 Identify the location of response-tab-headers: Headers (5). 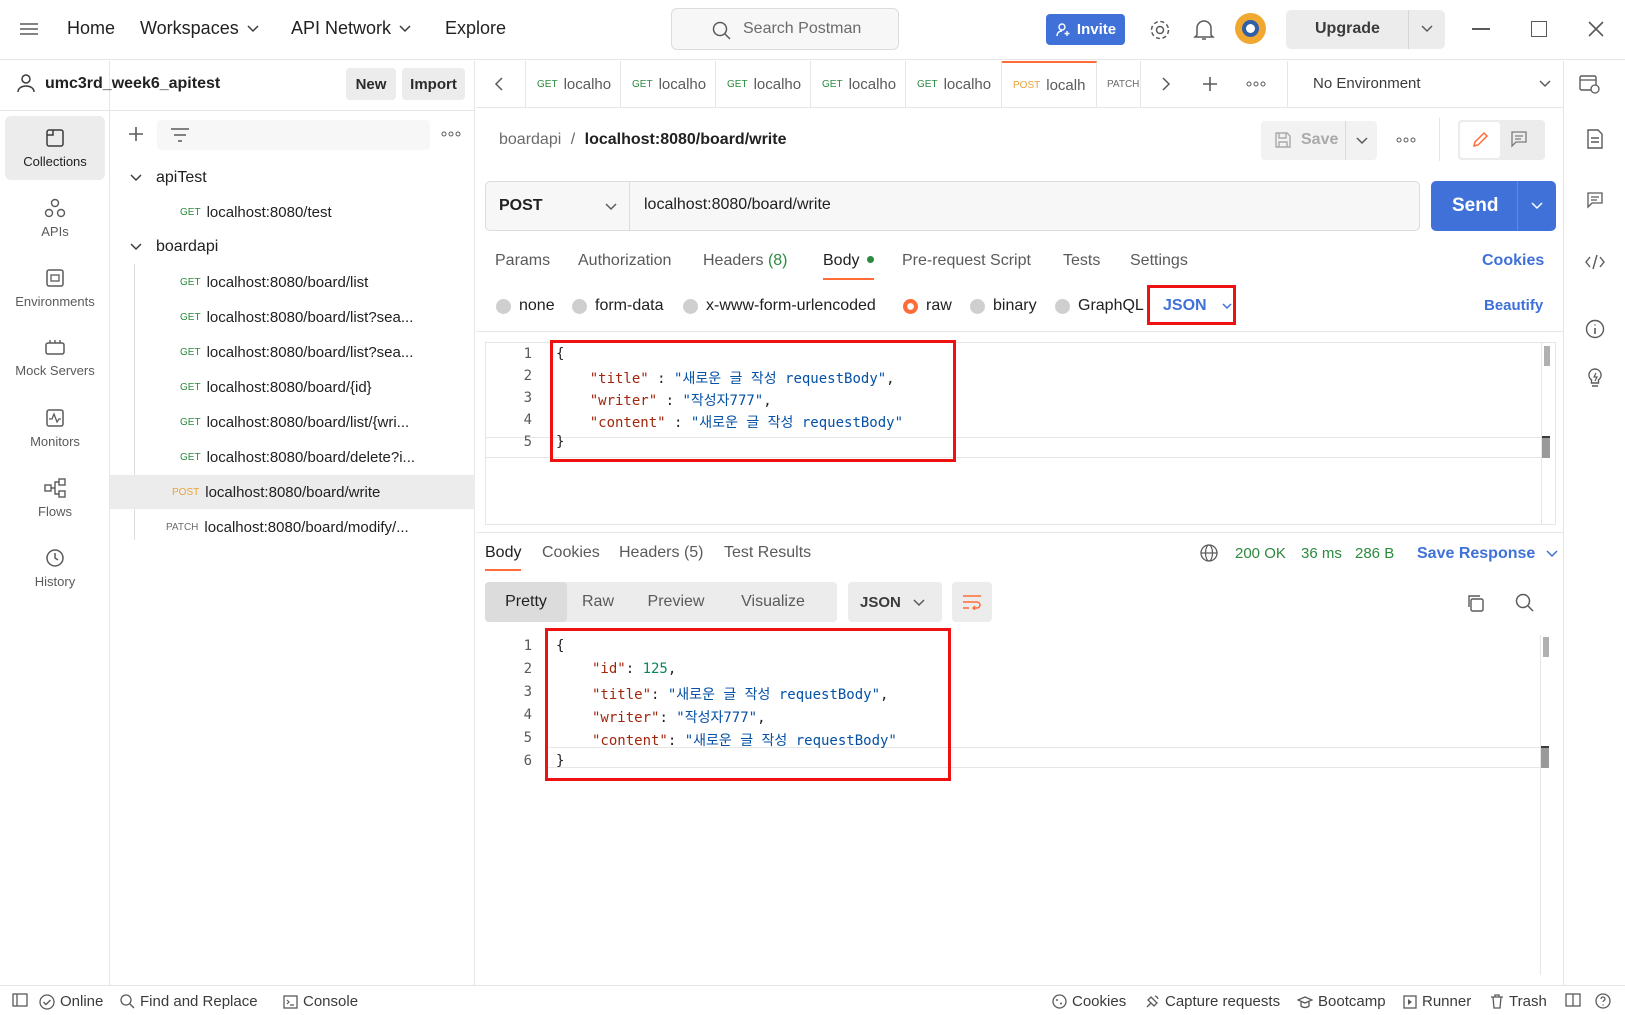
(661, 553).